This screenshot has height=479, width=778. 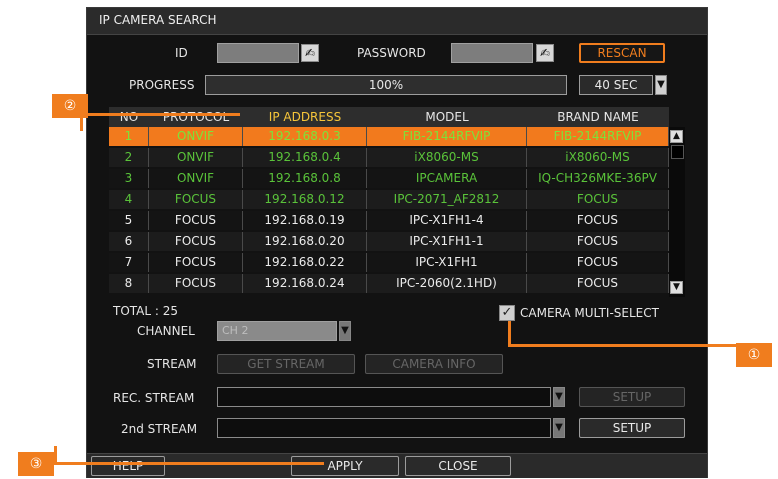 I want to click on annotation-3-badge: ③, so click(x=36, y=464).